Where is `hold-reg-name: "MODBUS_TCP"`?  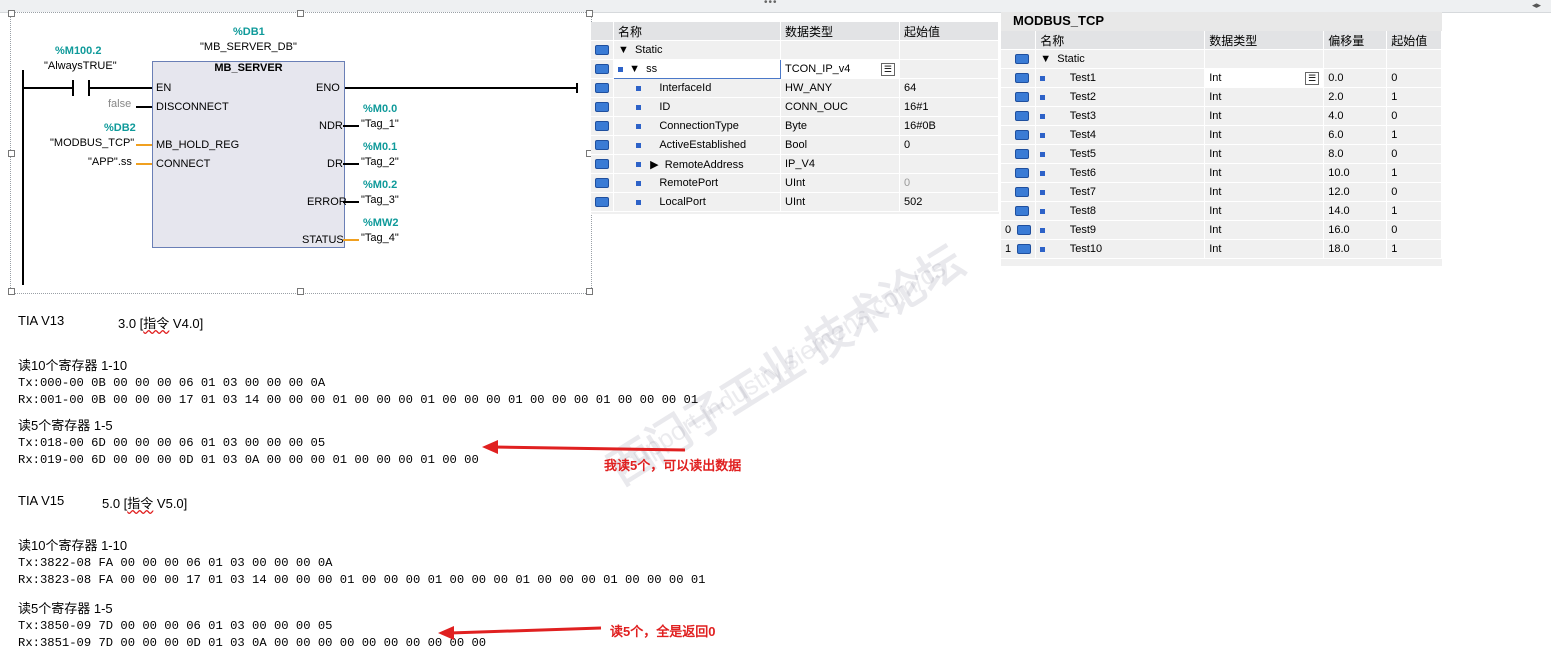
hold-reg-name: "MODBUS_TCP" is located at coordinates (92, 143).